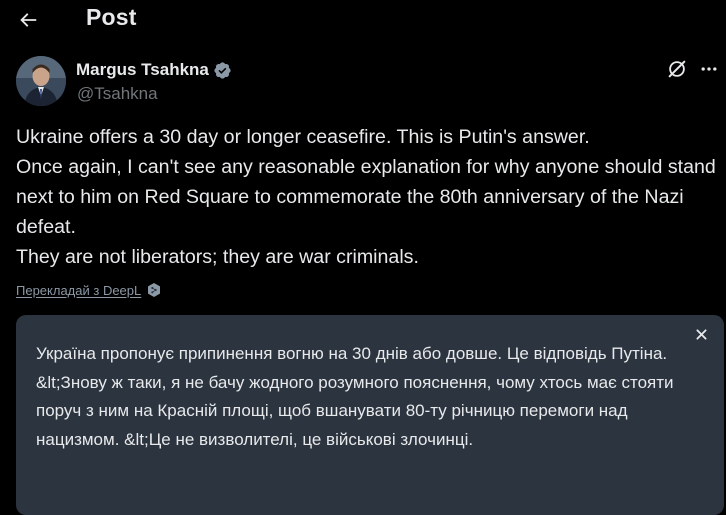 The height and width of the screenshot is (515, 726). I want to click on grok-button, so click(677, 69).